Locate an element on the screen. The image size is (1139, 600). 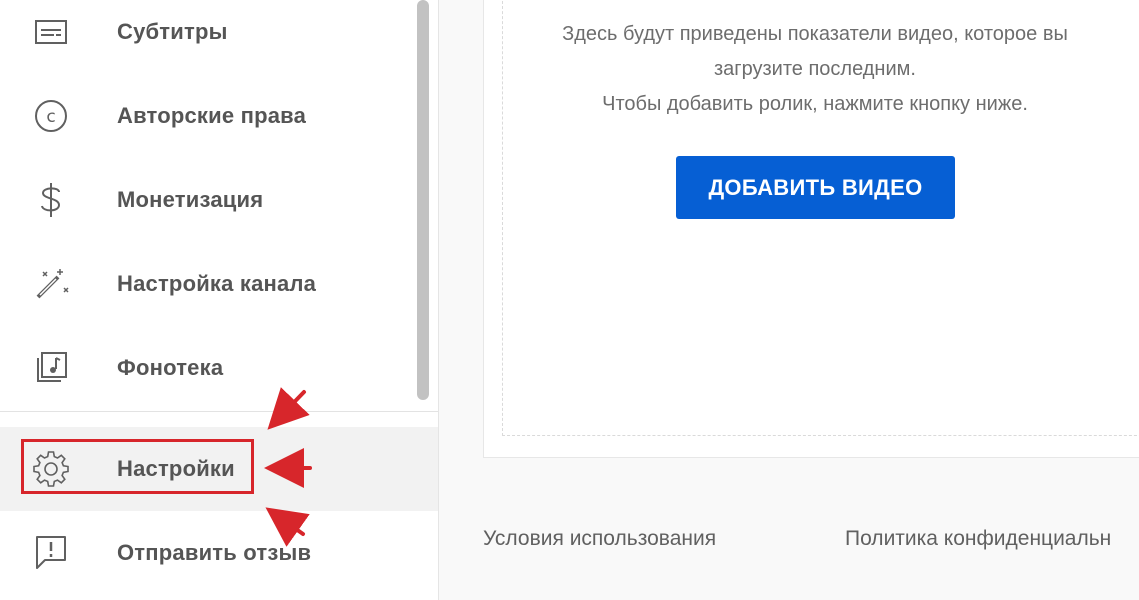
dollar-icon is located at coordinates (51, 200).